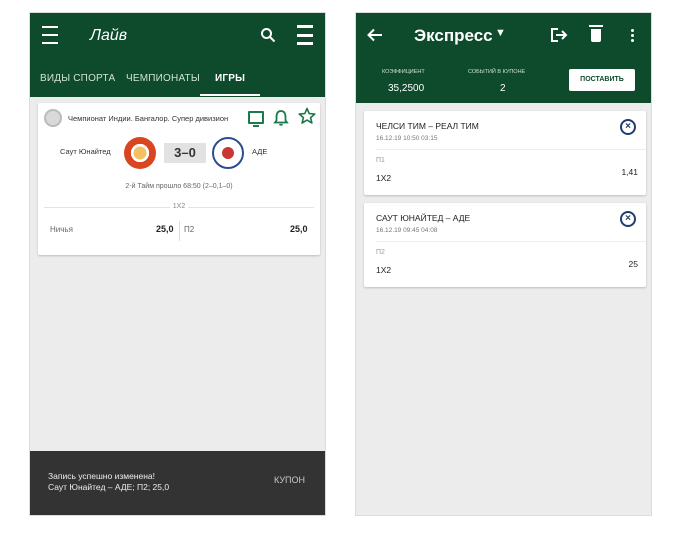  Describe the element at coordinates (406, 88) in the screenshot. I see `coefficient-value: 35,2500` at that location.